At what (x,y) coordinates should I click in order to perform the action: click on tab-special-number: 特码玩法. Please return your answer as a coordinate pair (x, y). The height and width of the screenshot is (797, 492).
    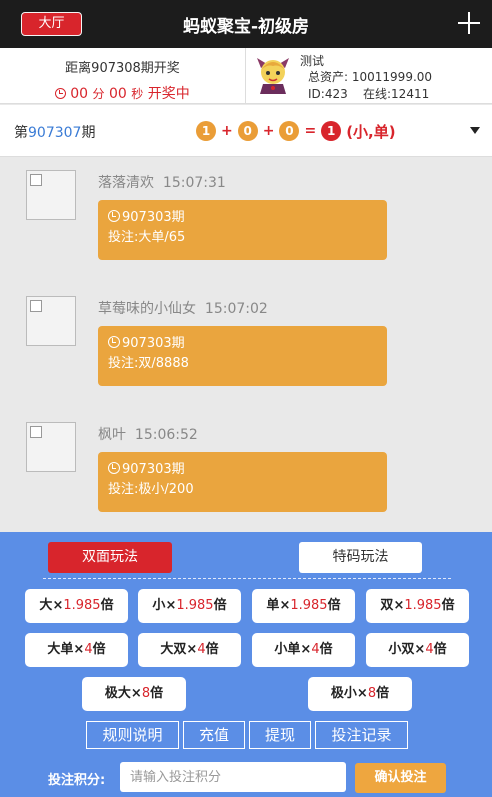
    Looking at the image, I should click on (360, 557).